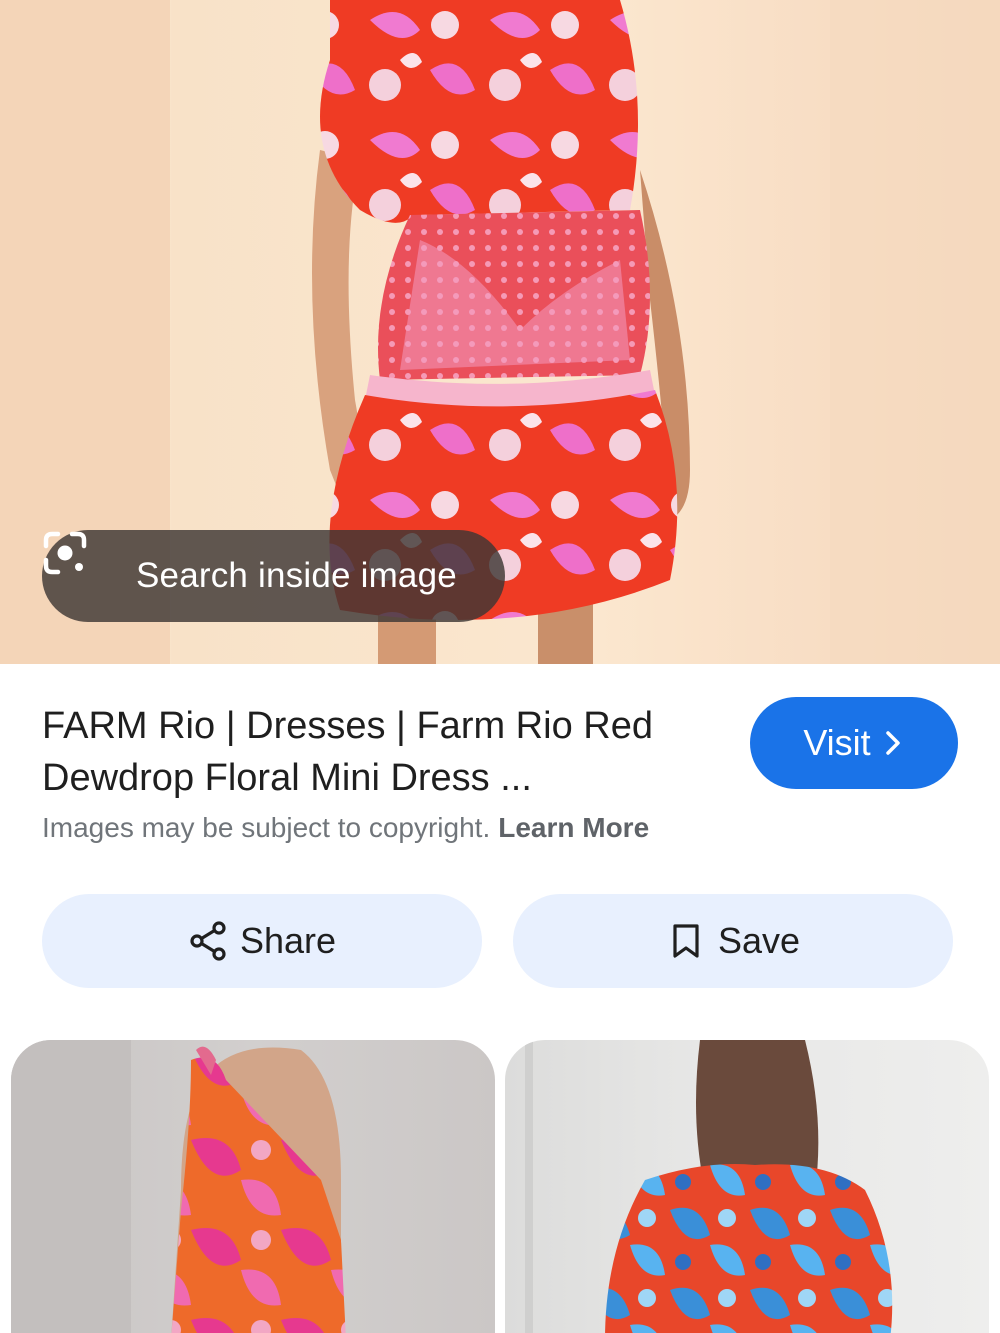 Image resolution: width=1000 pixels, height=1333 pixels. Describe the element at coordinates (78, 566) in the screenshot. I see `google-lens-icon` at that location.